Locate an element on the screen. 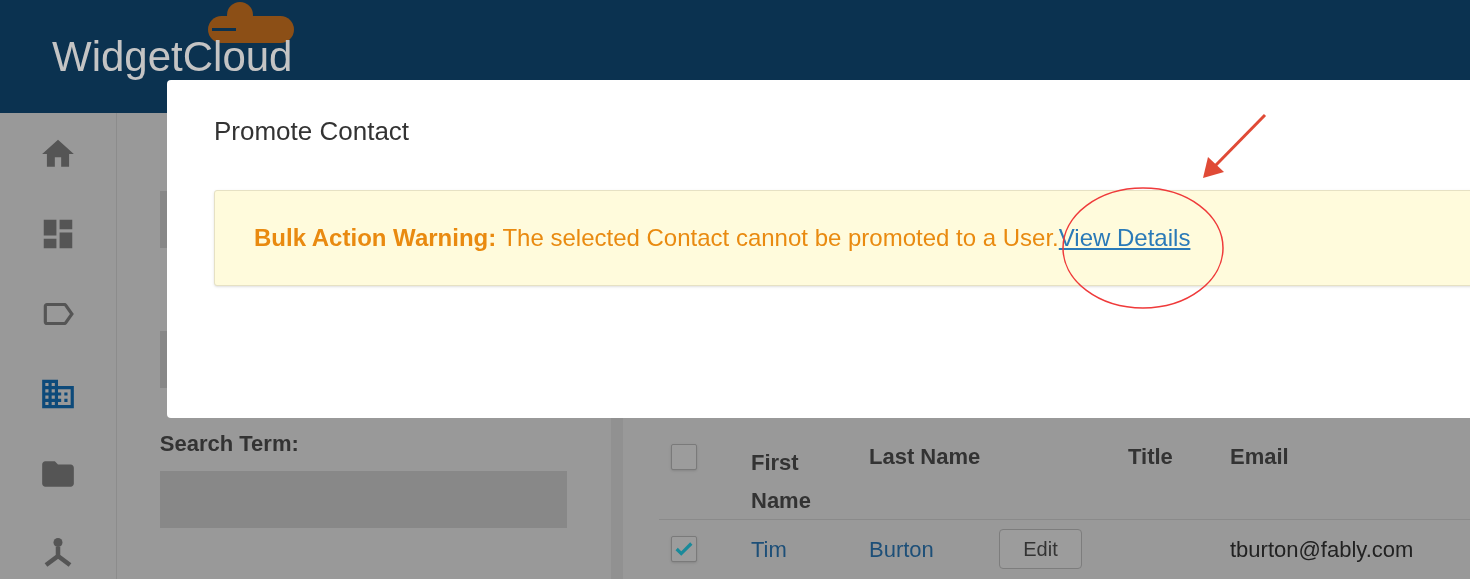  row-checkbox is located at coordinates (684, 549).